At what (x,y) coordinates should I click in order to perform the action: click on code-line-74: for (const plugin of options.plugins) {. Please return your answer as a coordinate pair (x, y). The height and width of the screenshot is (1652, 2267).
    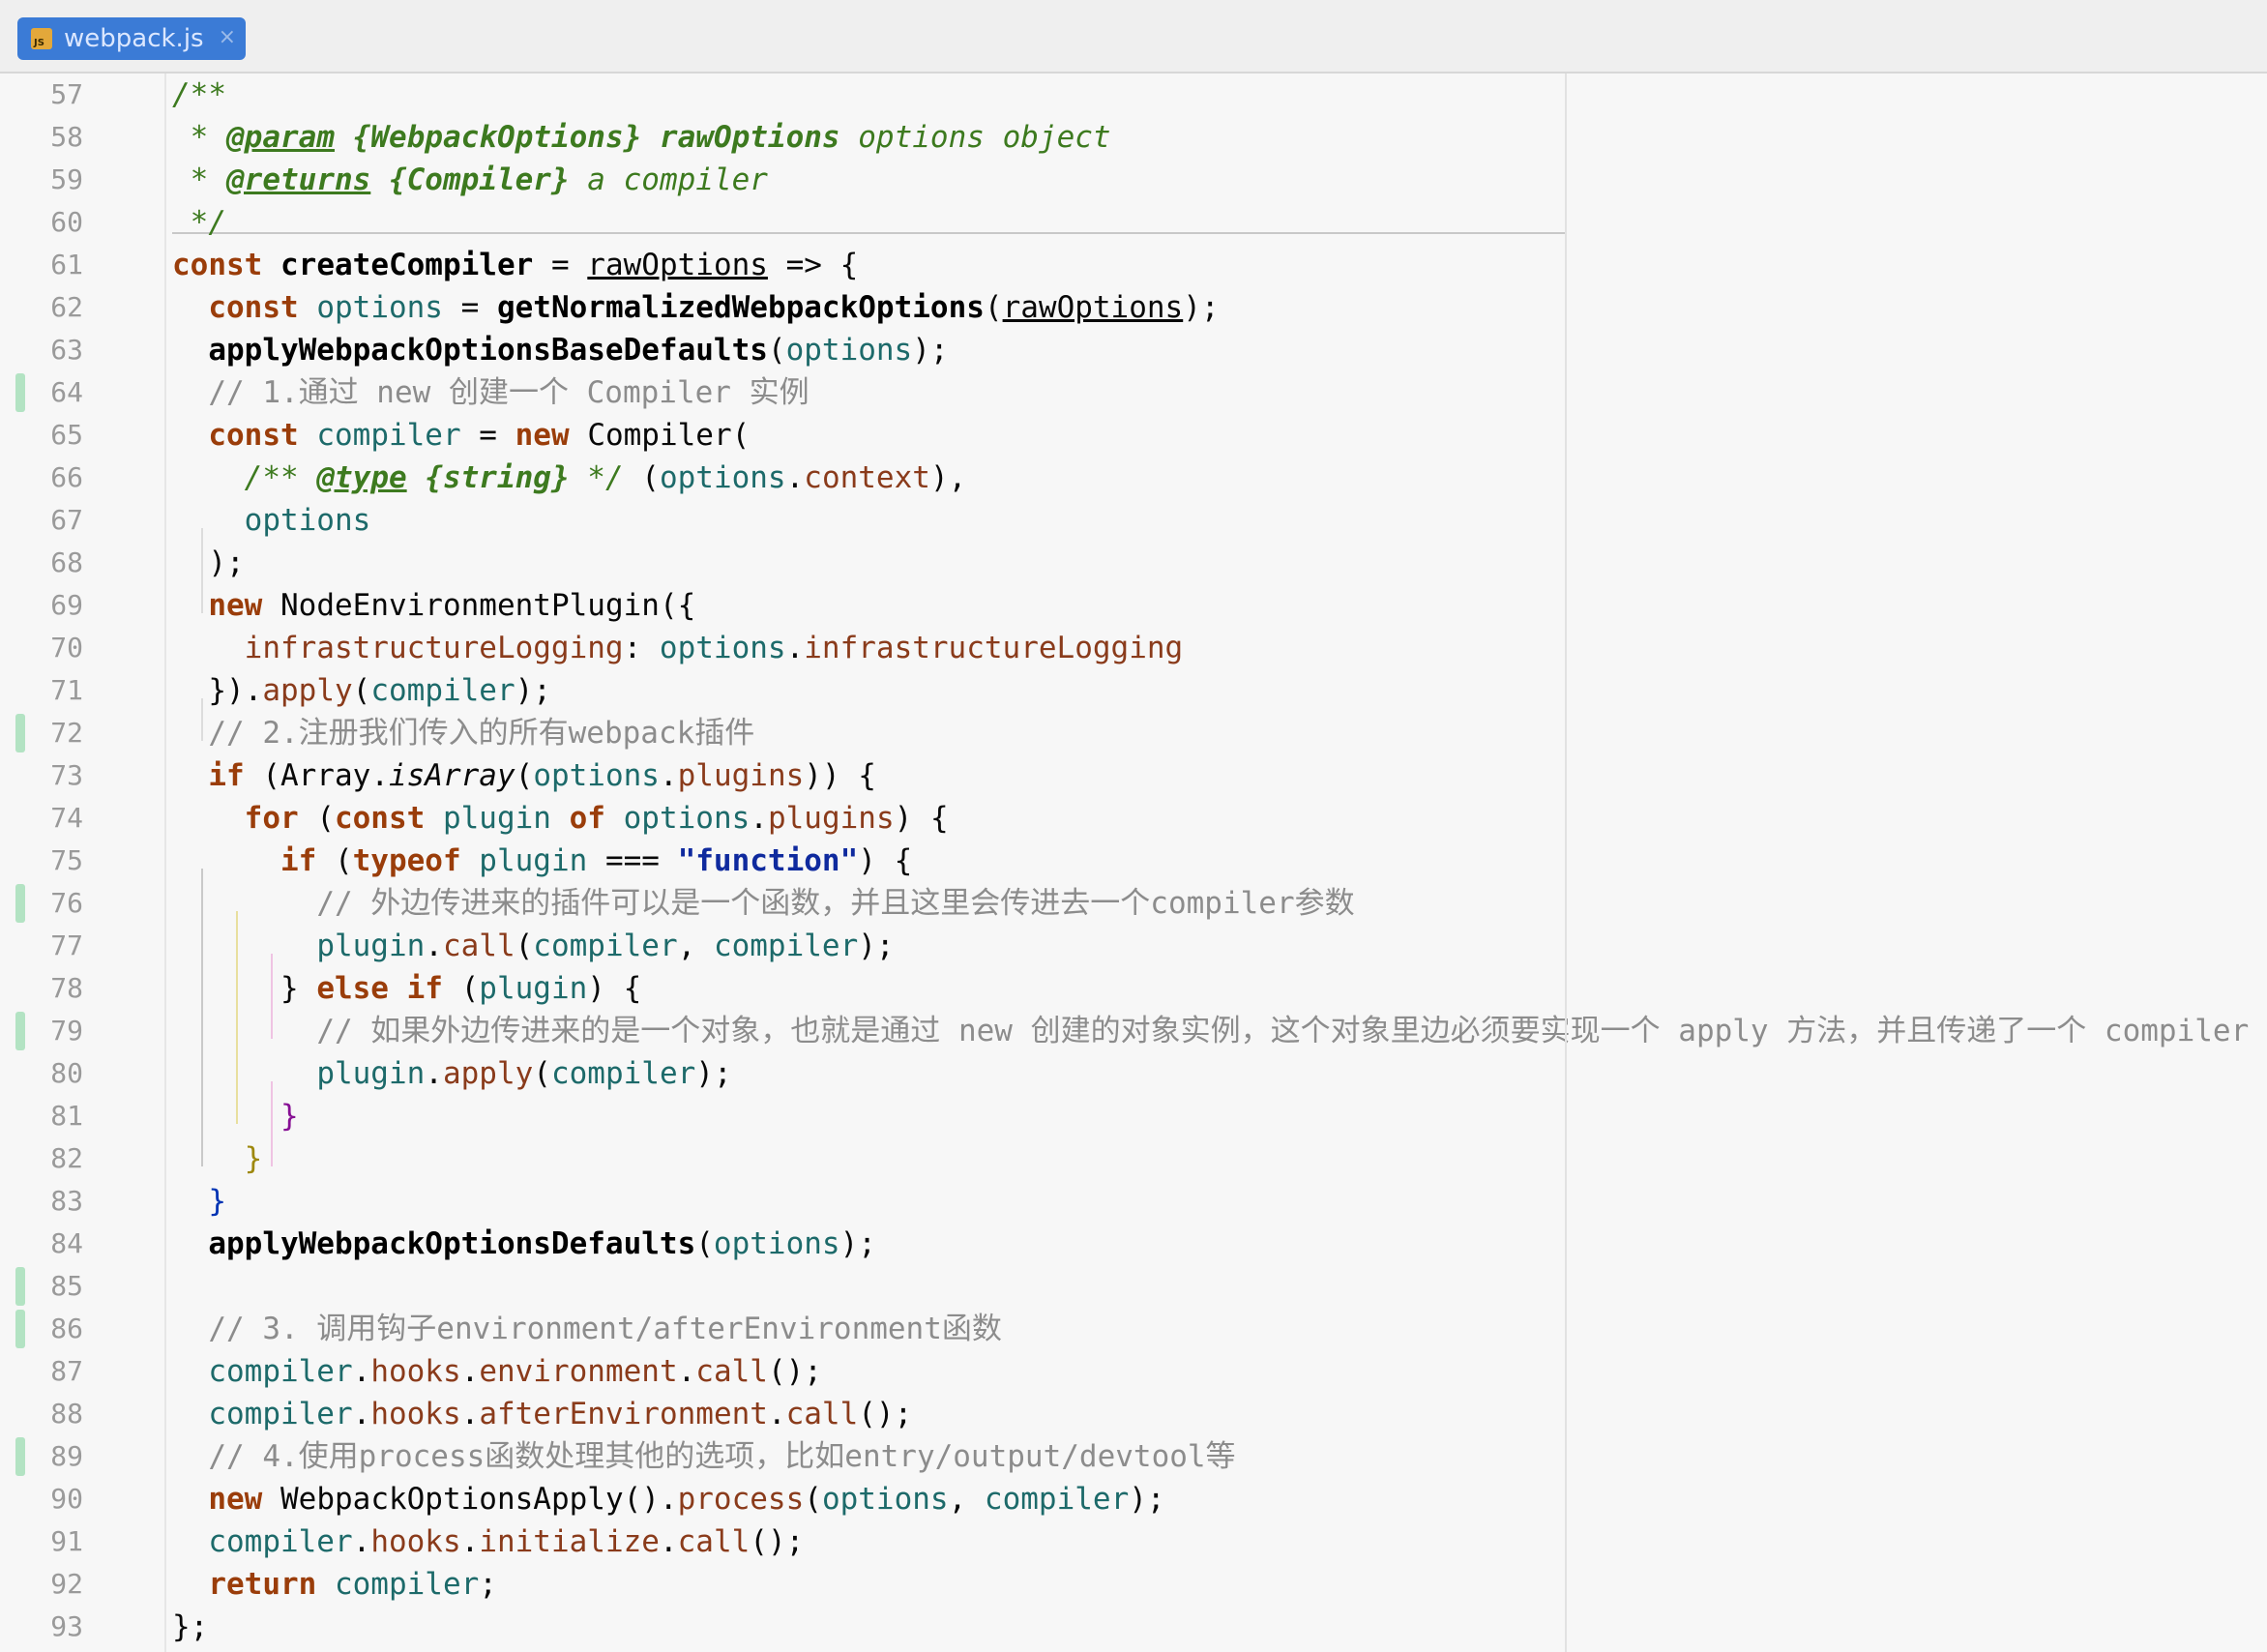
    Looking at the image, I should click on (596, 818).